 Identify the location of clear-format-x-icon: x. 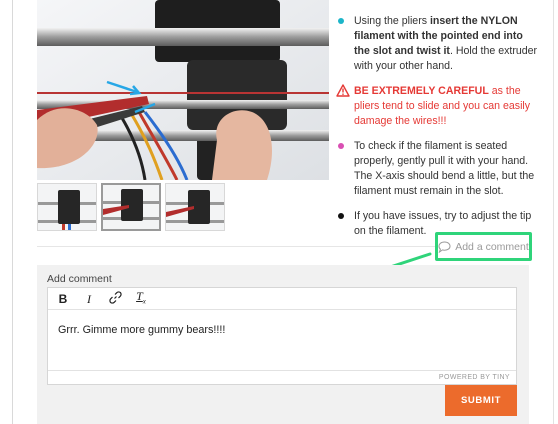
(144, 301).